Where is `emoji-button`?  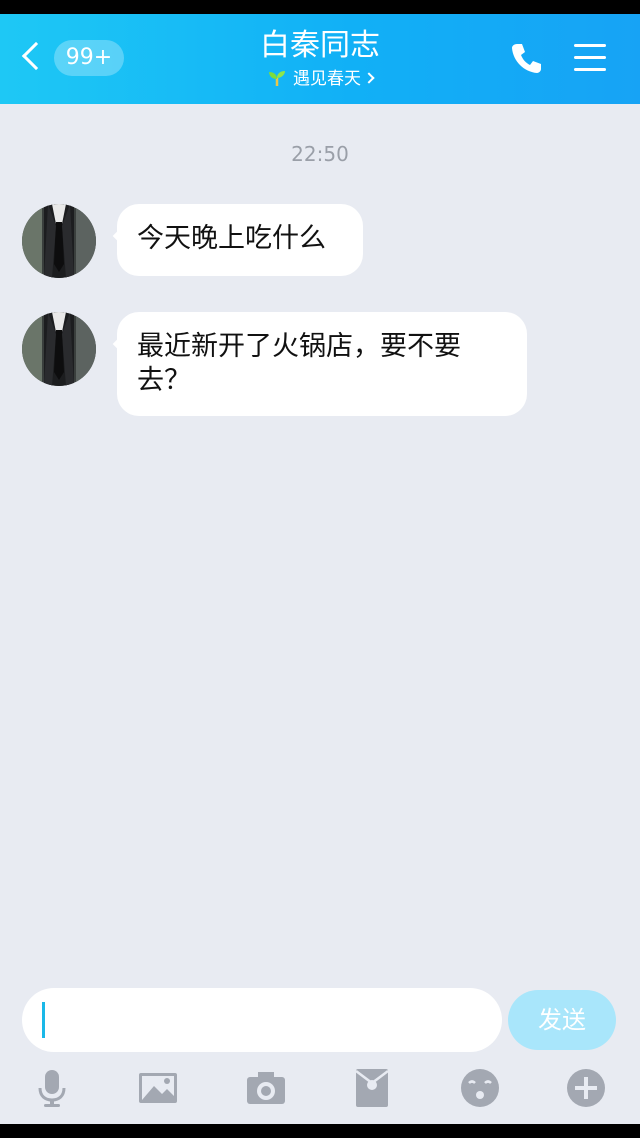
emoji-button is located at coordinates (480, 1088).